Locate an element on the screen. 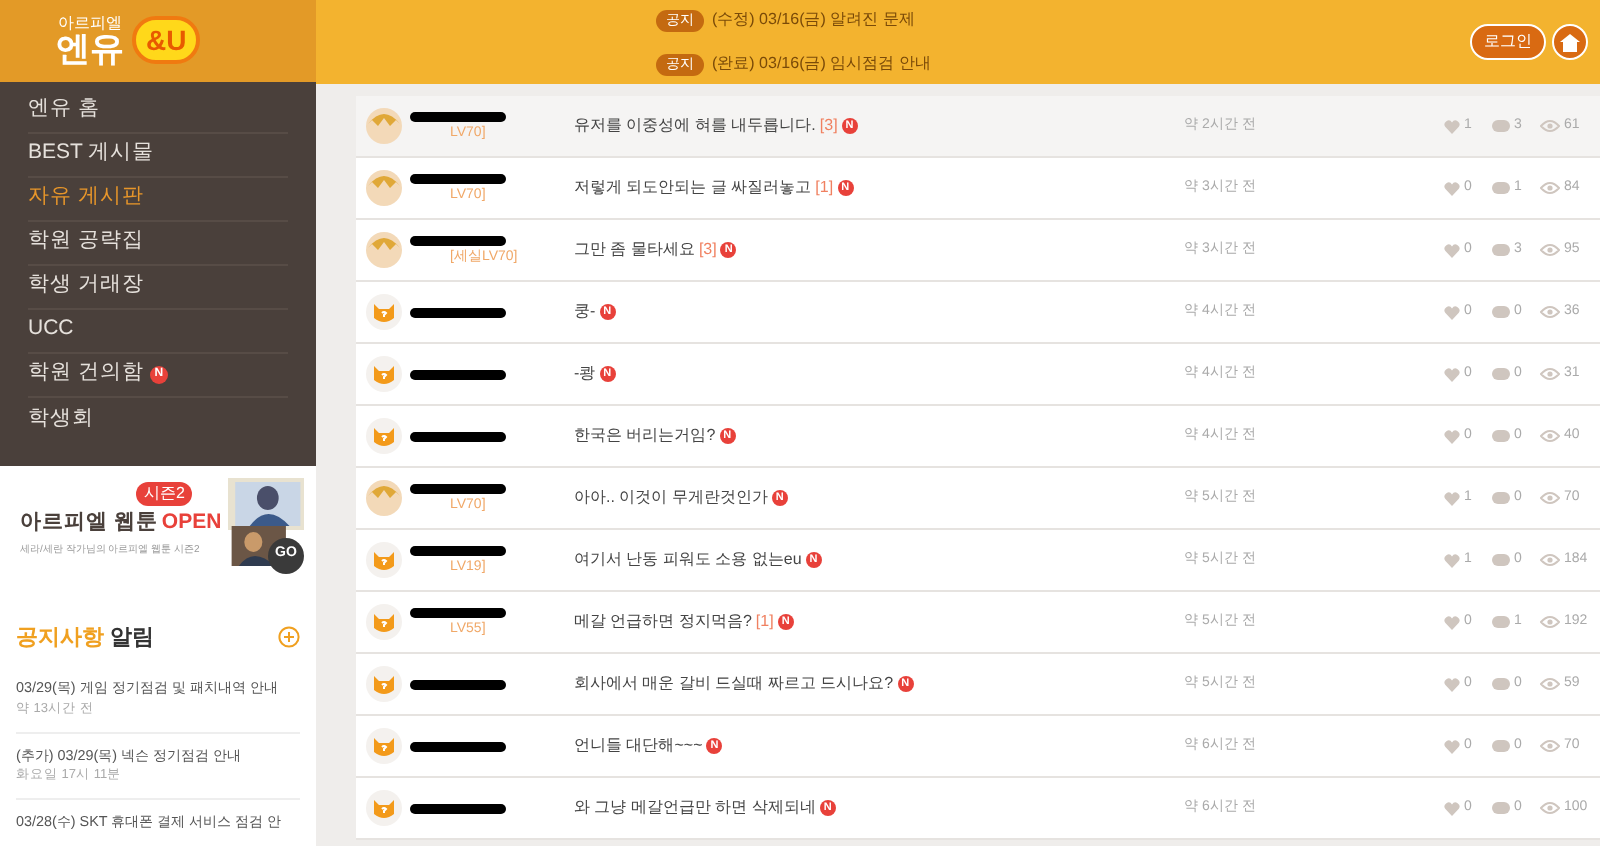 The width and height of the screenshot is (1600, 846). home-button is located at coordinates (1570, 42).